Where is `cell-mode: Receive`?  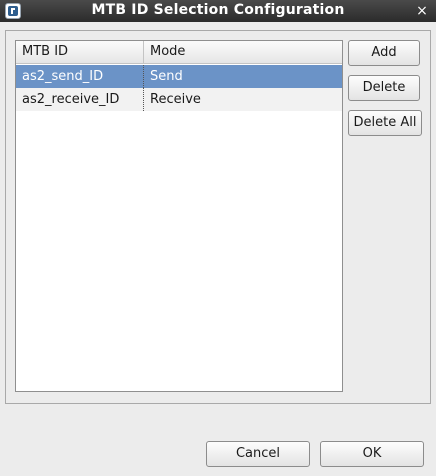
cell-mode: Receive is located at coordinates (243, 99).